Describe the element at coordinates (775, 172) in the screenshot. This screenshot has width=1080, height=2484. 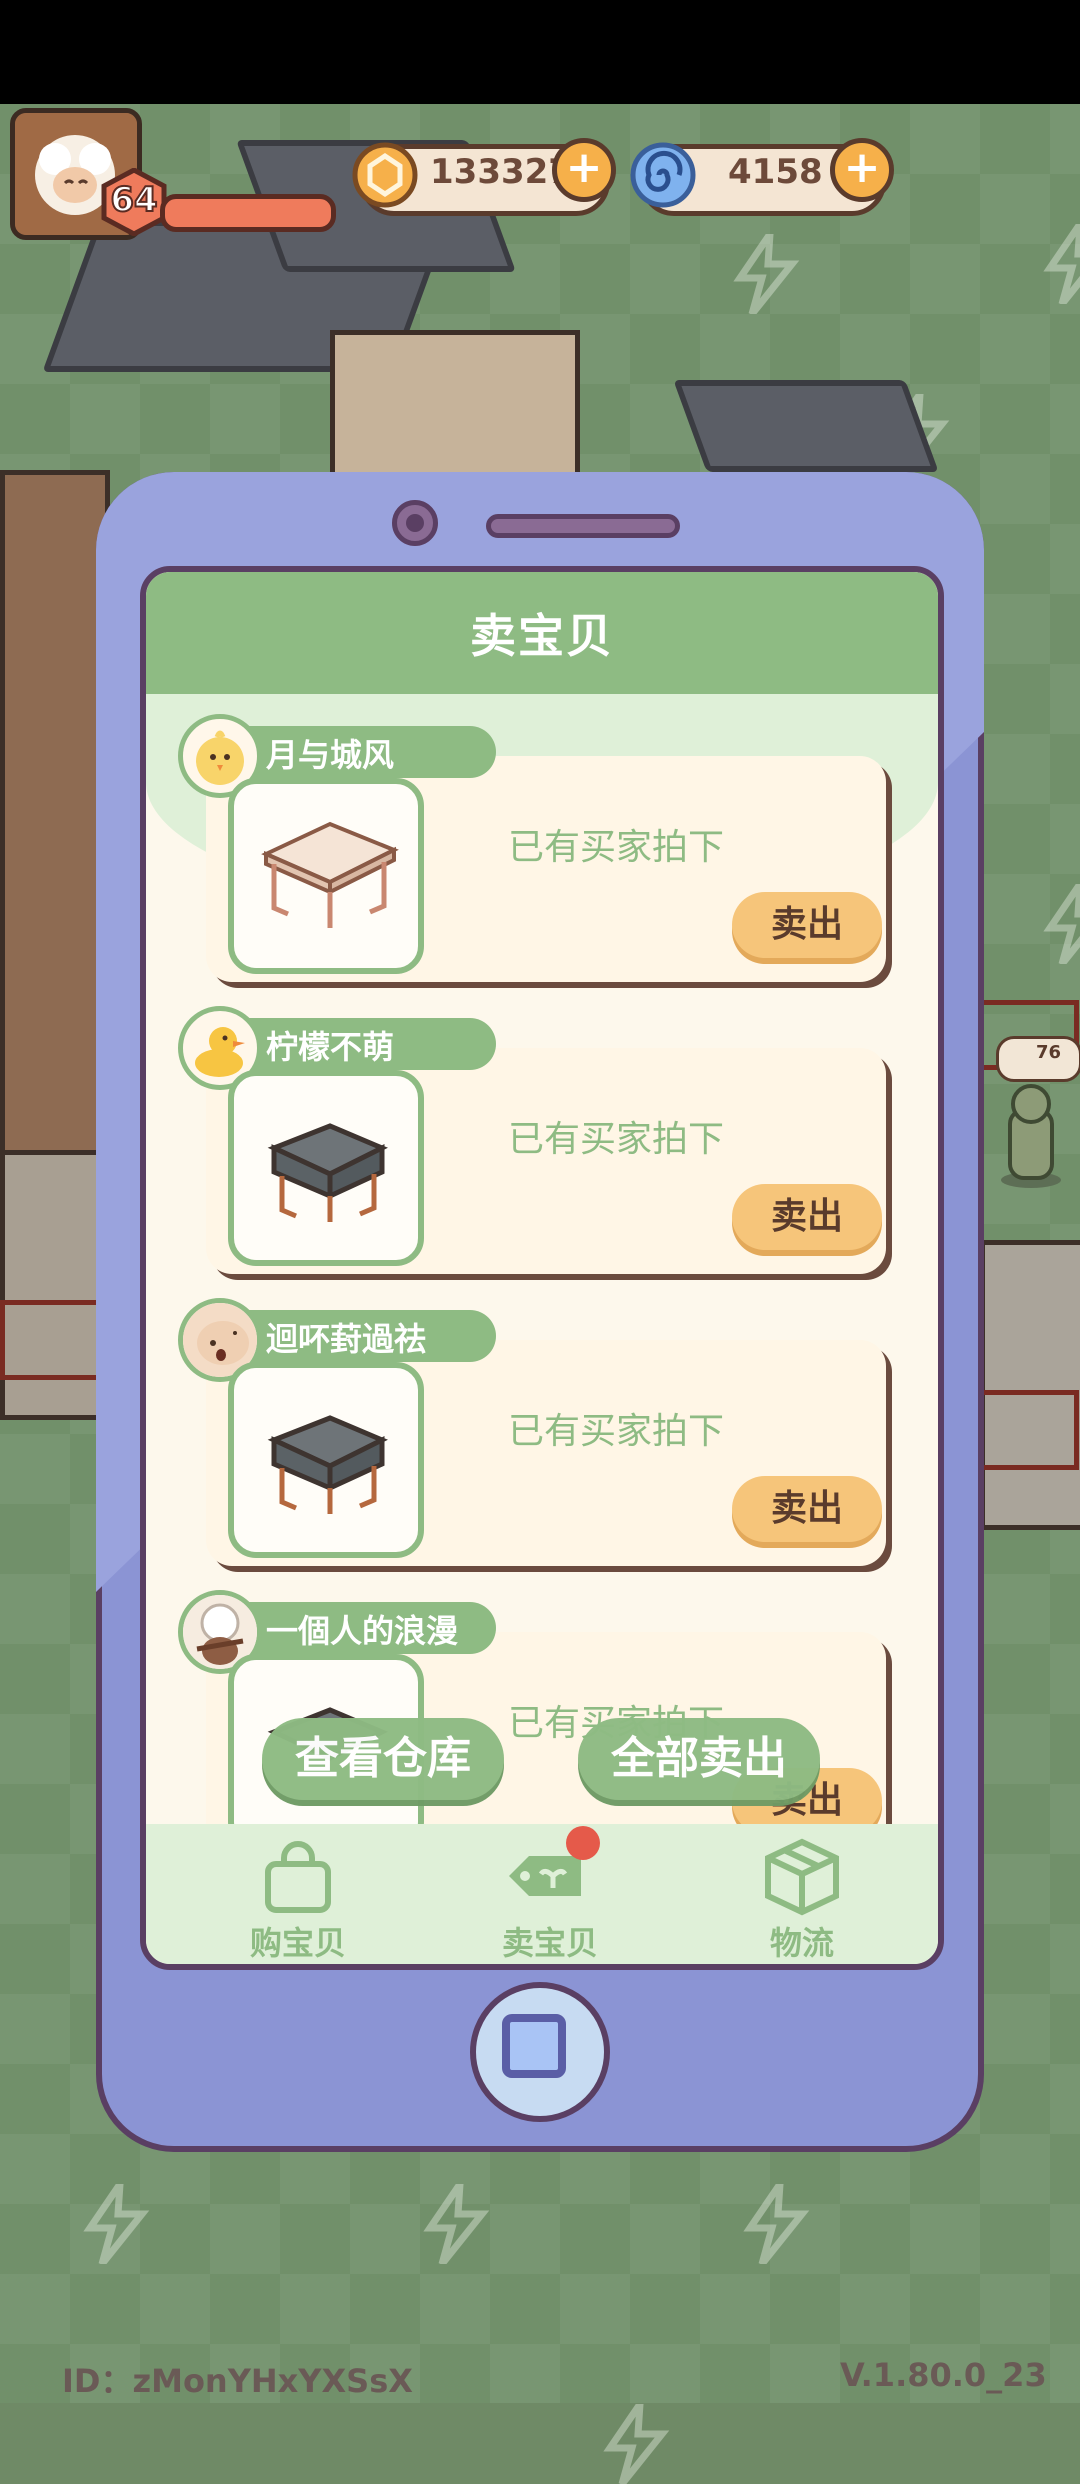
I see `gem-value: 4158` at that location.